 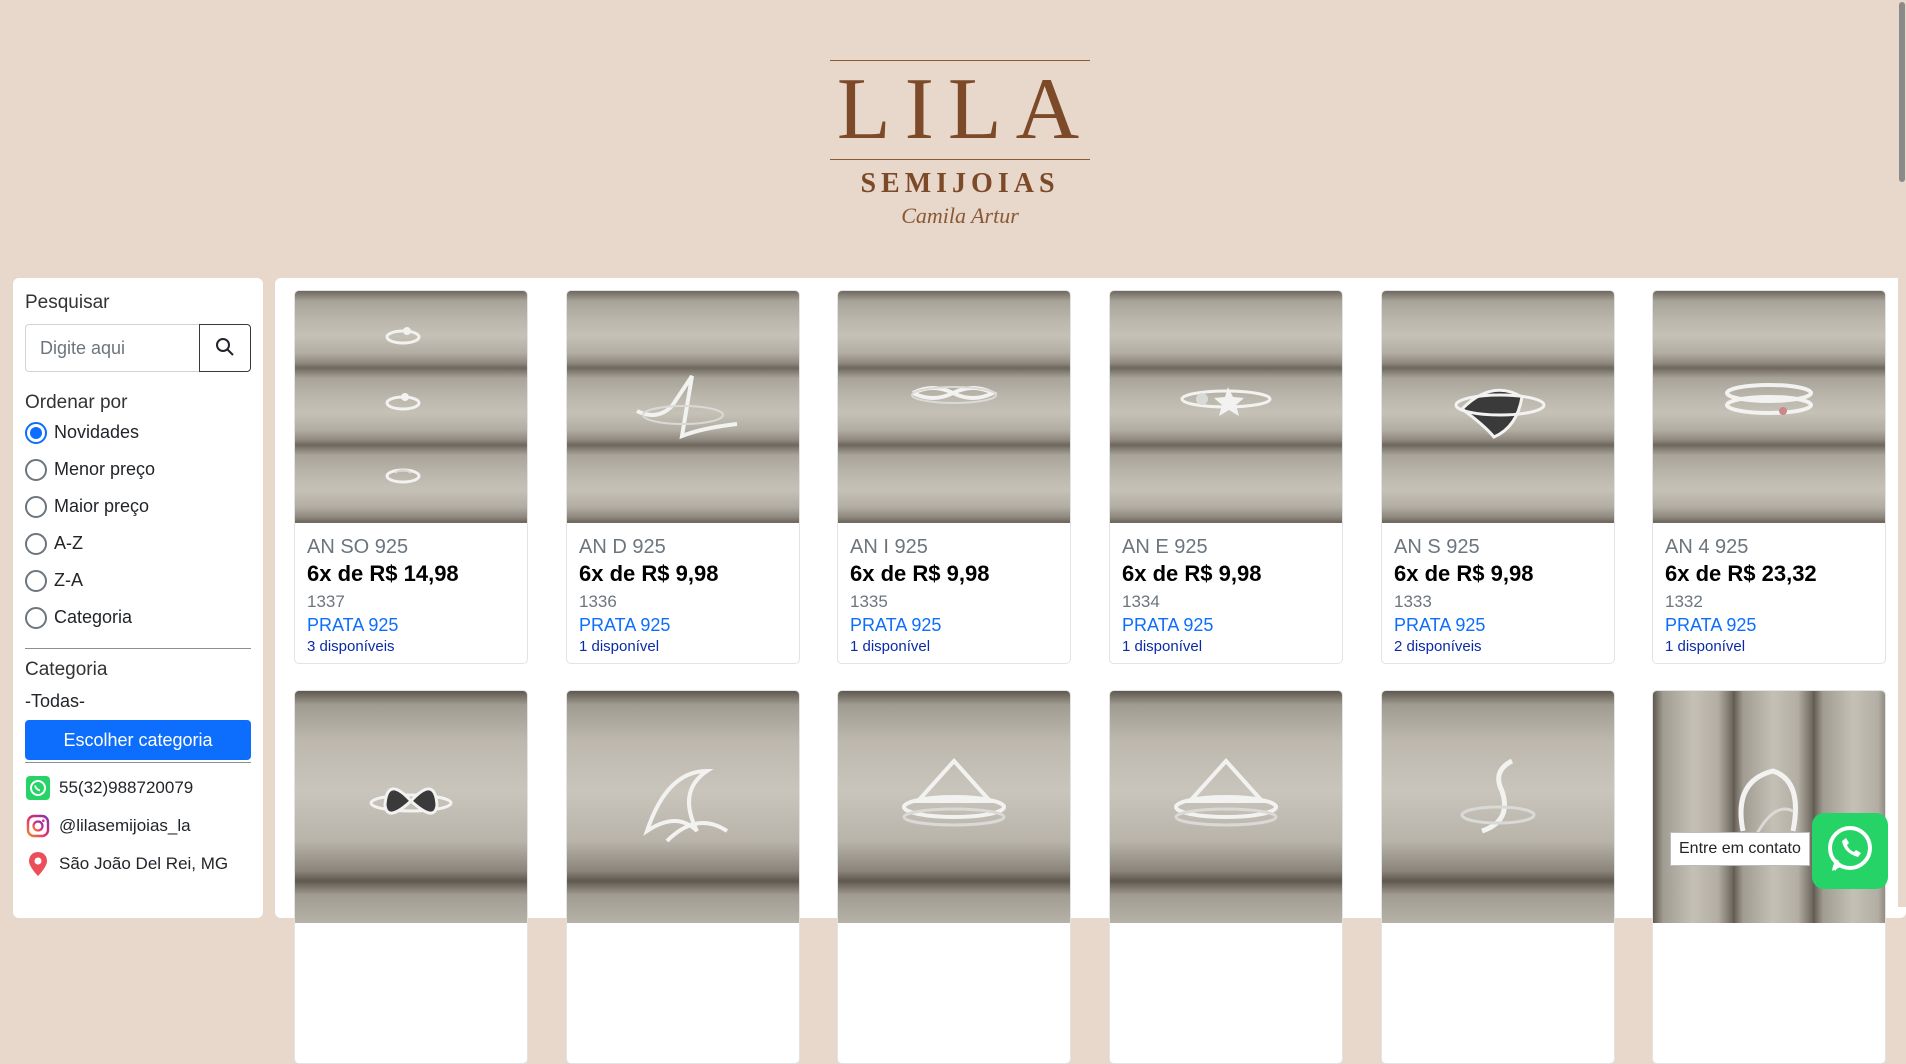 What do you see at coordinates (1707, 547) in the screenshot?
I see `product-code: AN 4 925` at bounding box center [1707, 547].